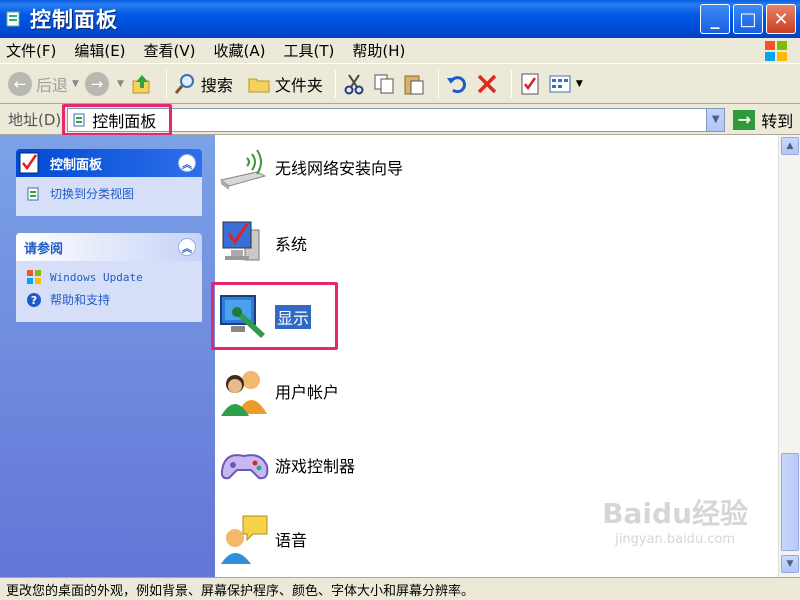 This screenshot has height=600, width=800. I want to click on status-bar: 更改您的桌面的外观，例如背景、屏幕保护程序、颜色、字体大小和屏幕分辨率。, so click(400, 588).